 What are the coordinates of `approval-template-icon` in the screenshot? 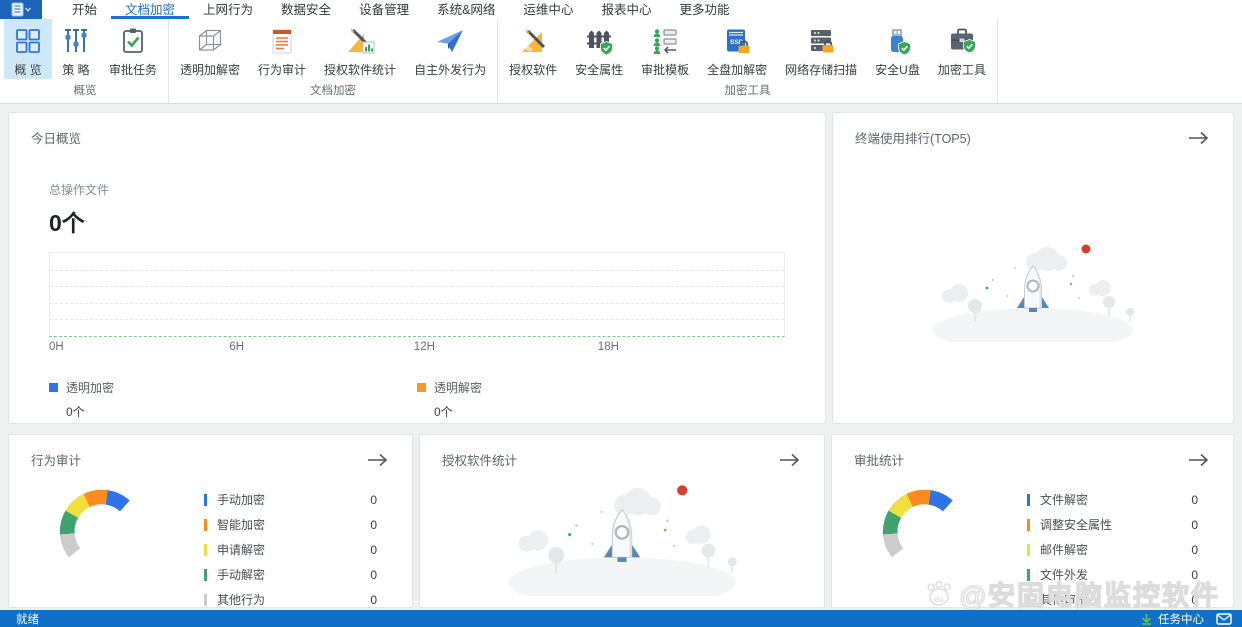 It's located at (665, 41).